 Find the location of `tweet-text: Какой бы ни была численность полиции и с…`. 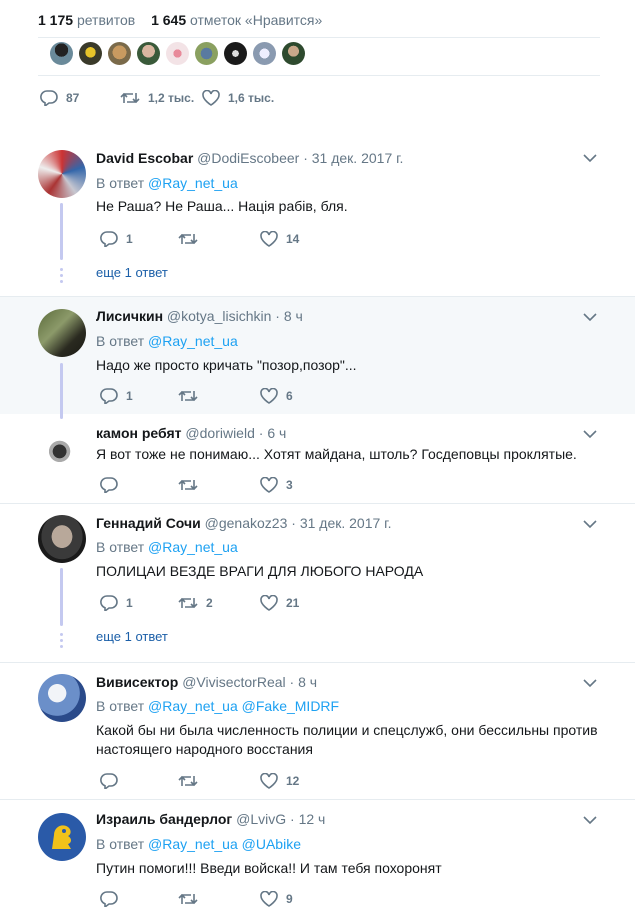

tweet-text: Какой бы ни была численность полиции и с… is located at coordinates (351, 740).